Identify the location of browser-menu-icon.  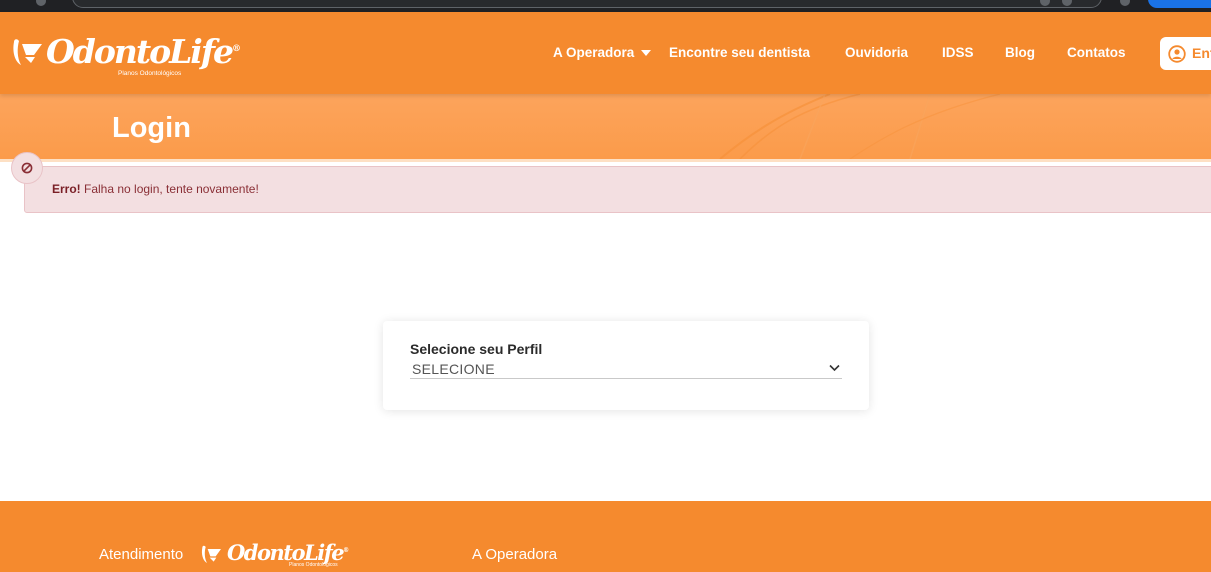
(1125, 3).